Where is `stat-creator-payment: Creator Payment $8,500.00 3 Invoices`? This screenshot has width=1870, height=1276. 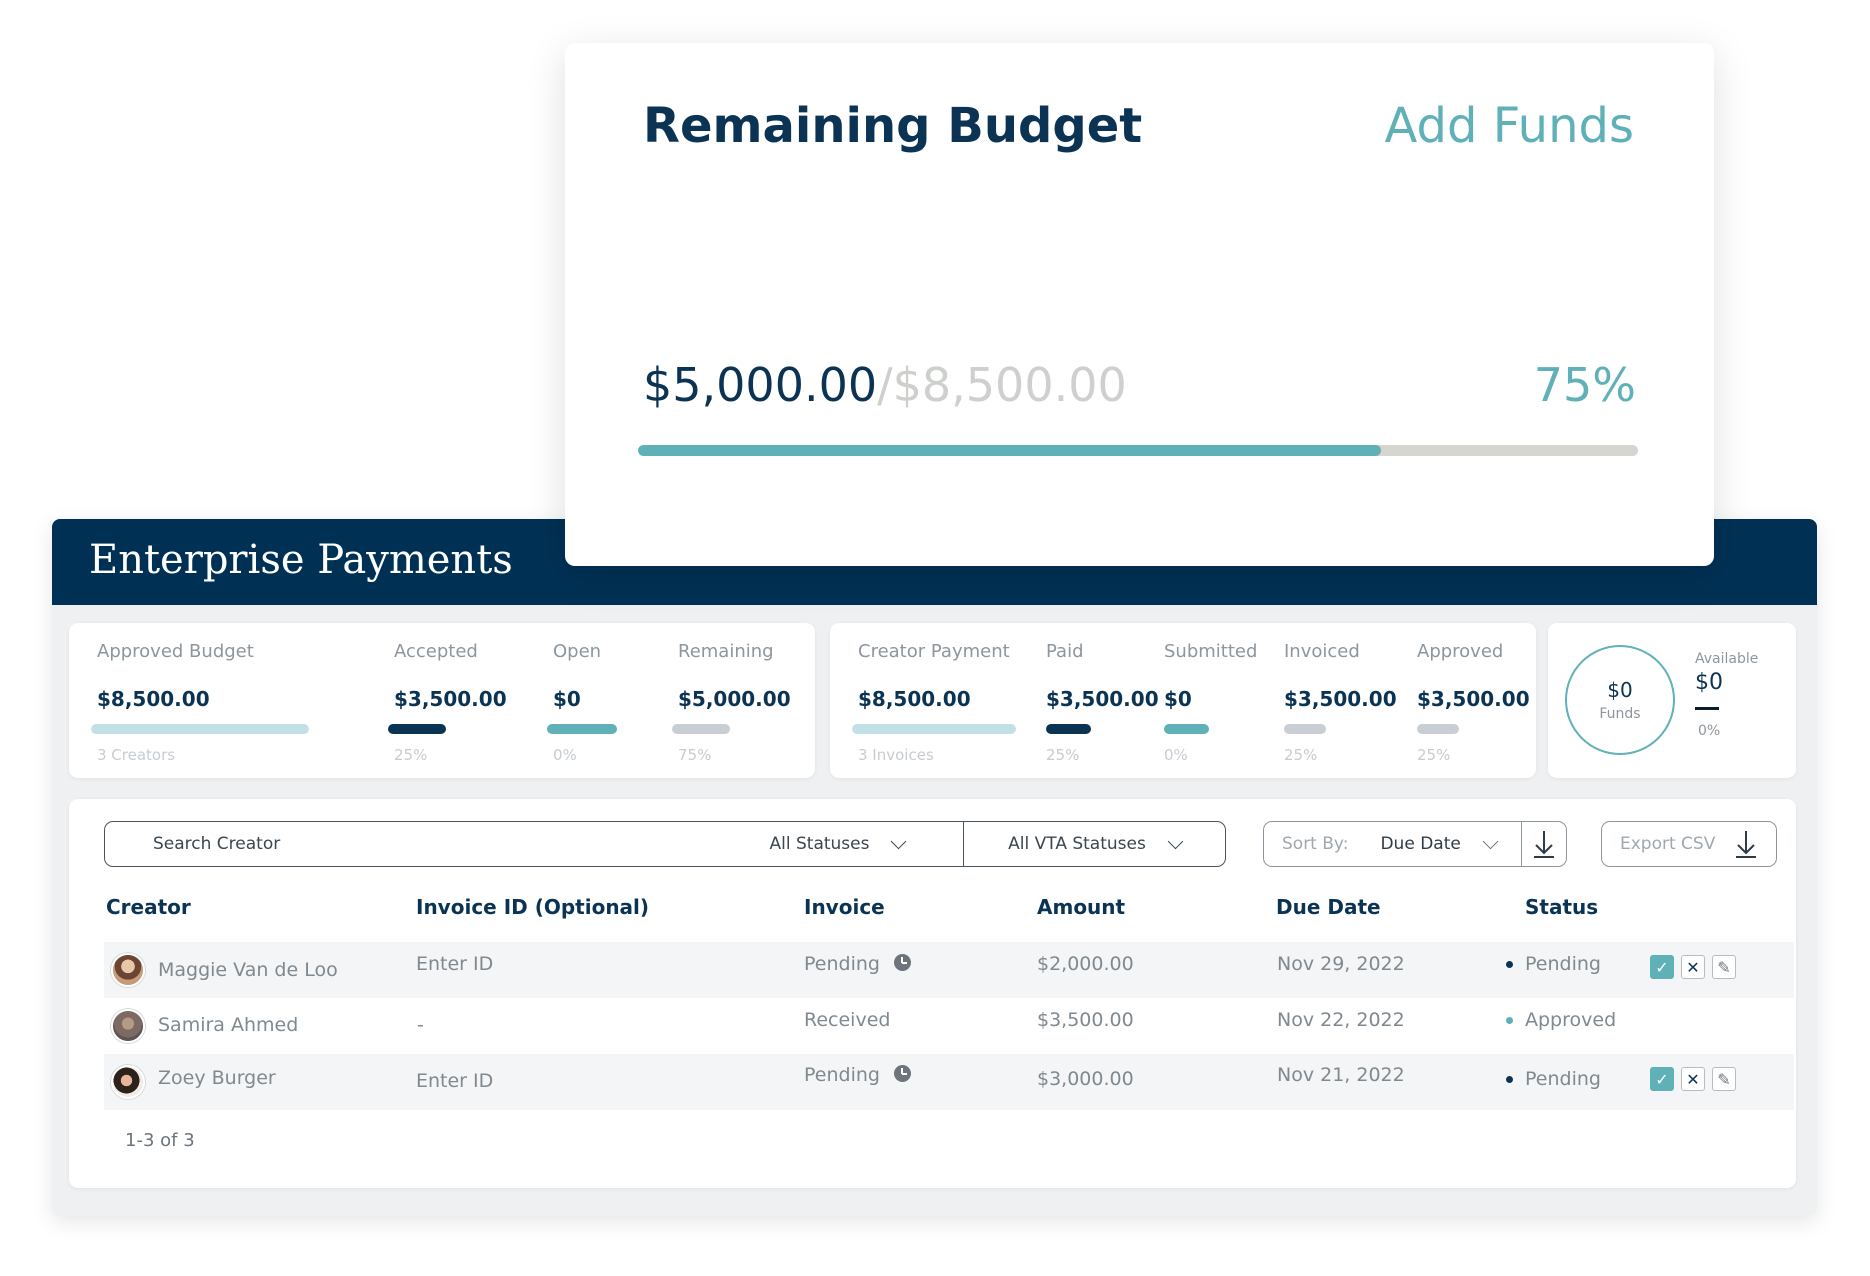 stat-creator-payment: Creator Payment $8,500.00 3 Invoices is located at coordinates (934, 702).